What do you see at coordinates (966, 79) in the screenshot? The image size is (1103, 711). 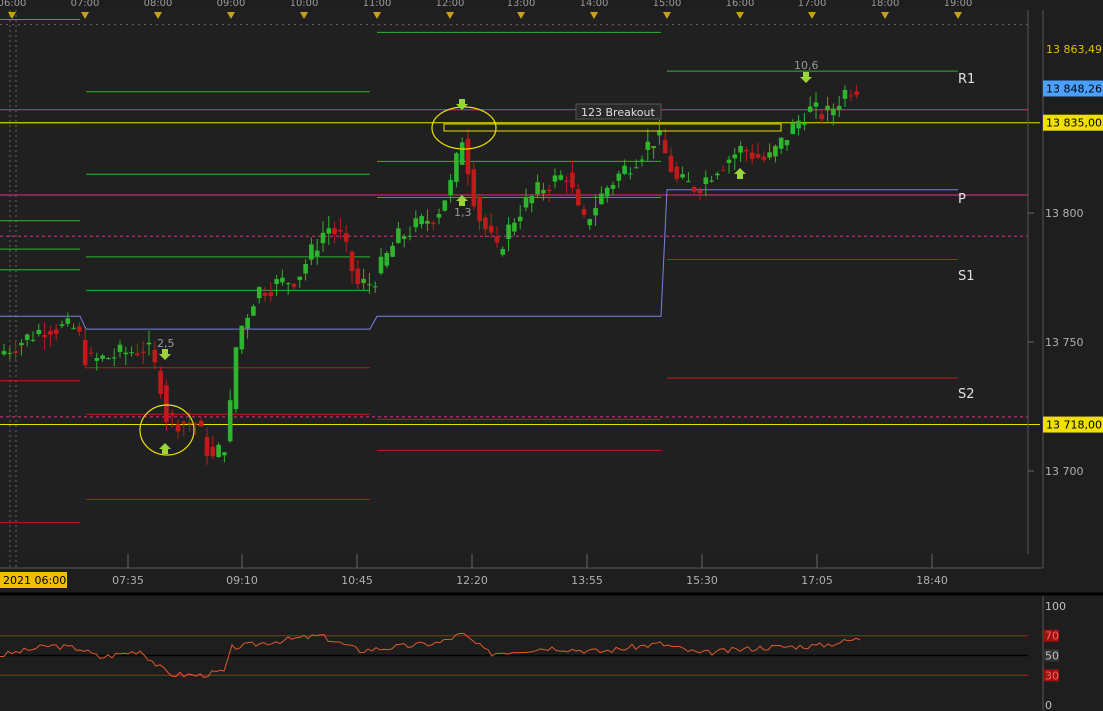 I see `pivot-label-r1: R1` at bounding box center [966, 79].